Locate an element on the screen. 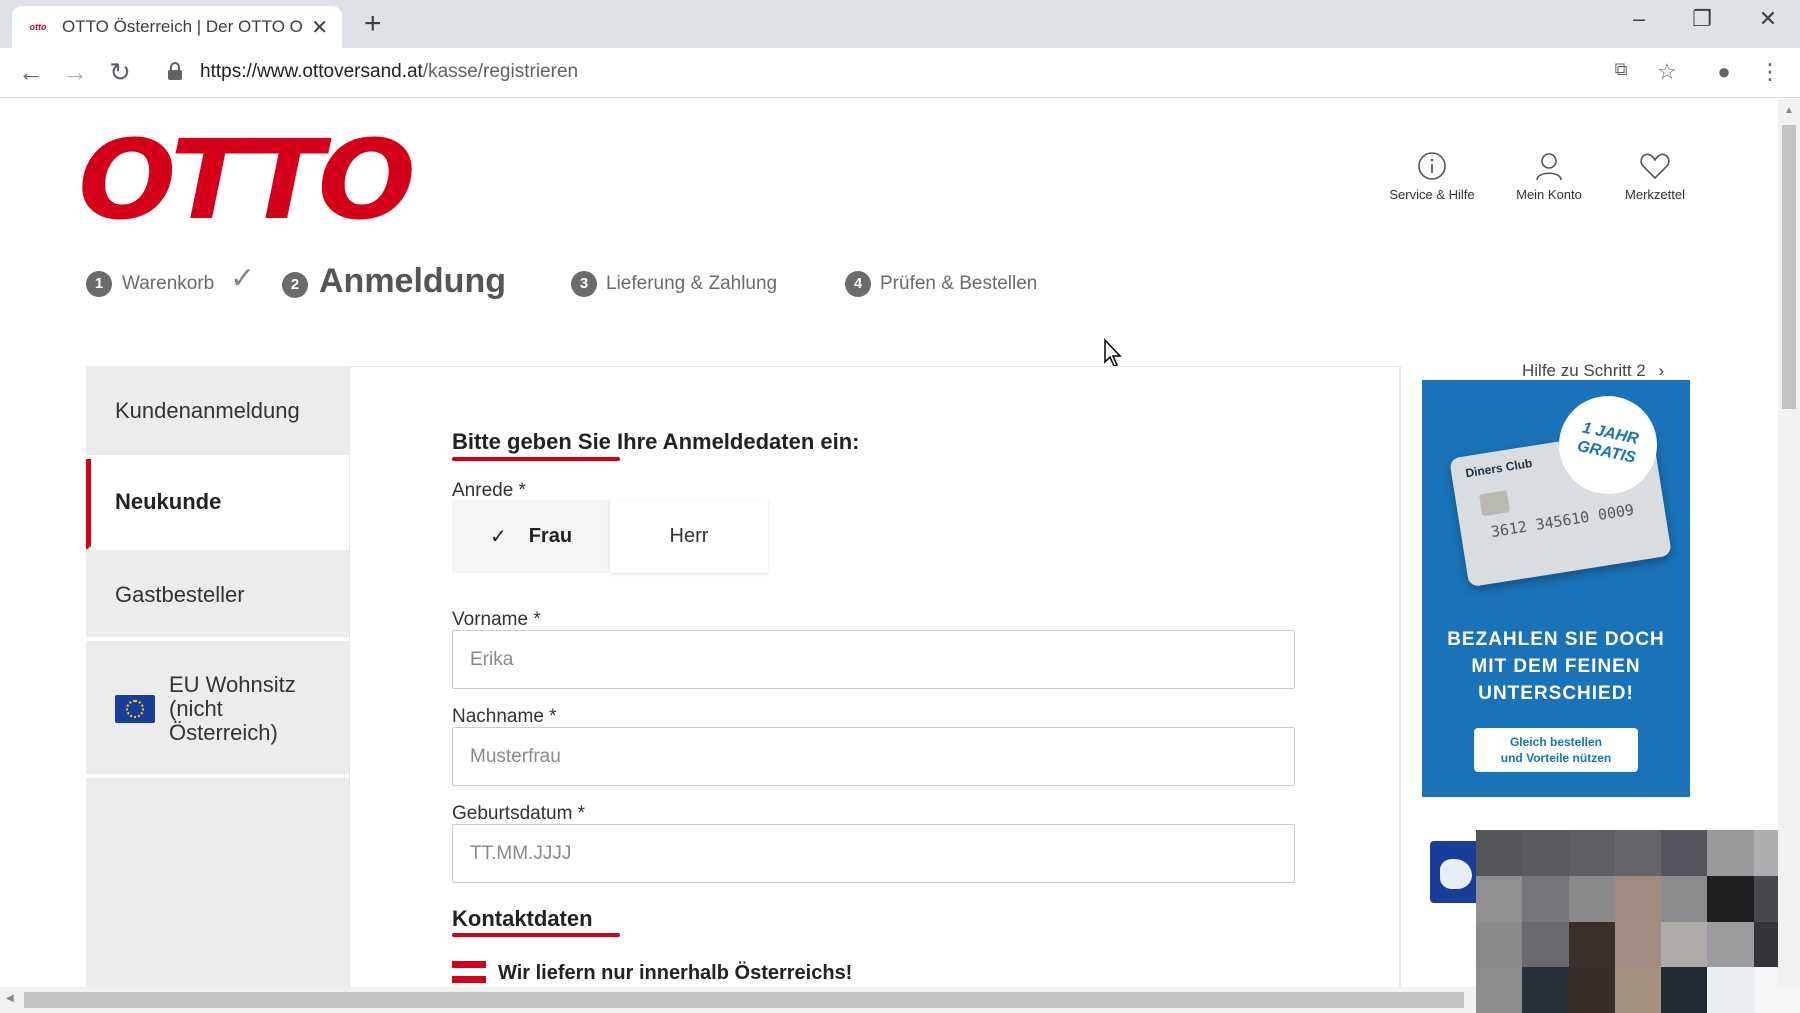 The image size is (1800, 1013). tab-title: OTTO Österreich | Der OTTO Onl is located at coordinates (182, 26).